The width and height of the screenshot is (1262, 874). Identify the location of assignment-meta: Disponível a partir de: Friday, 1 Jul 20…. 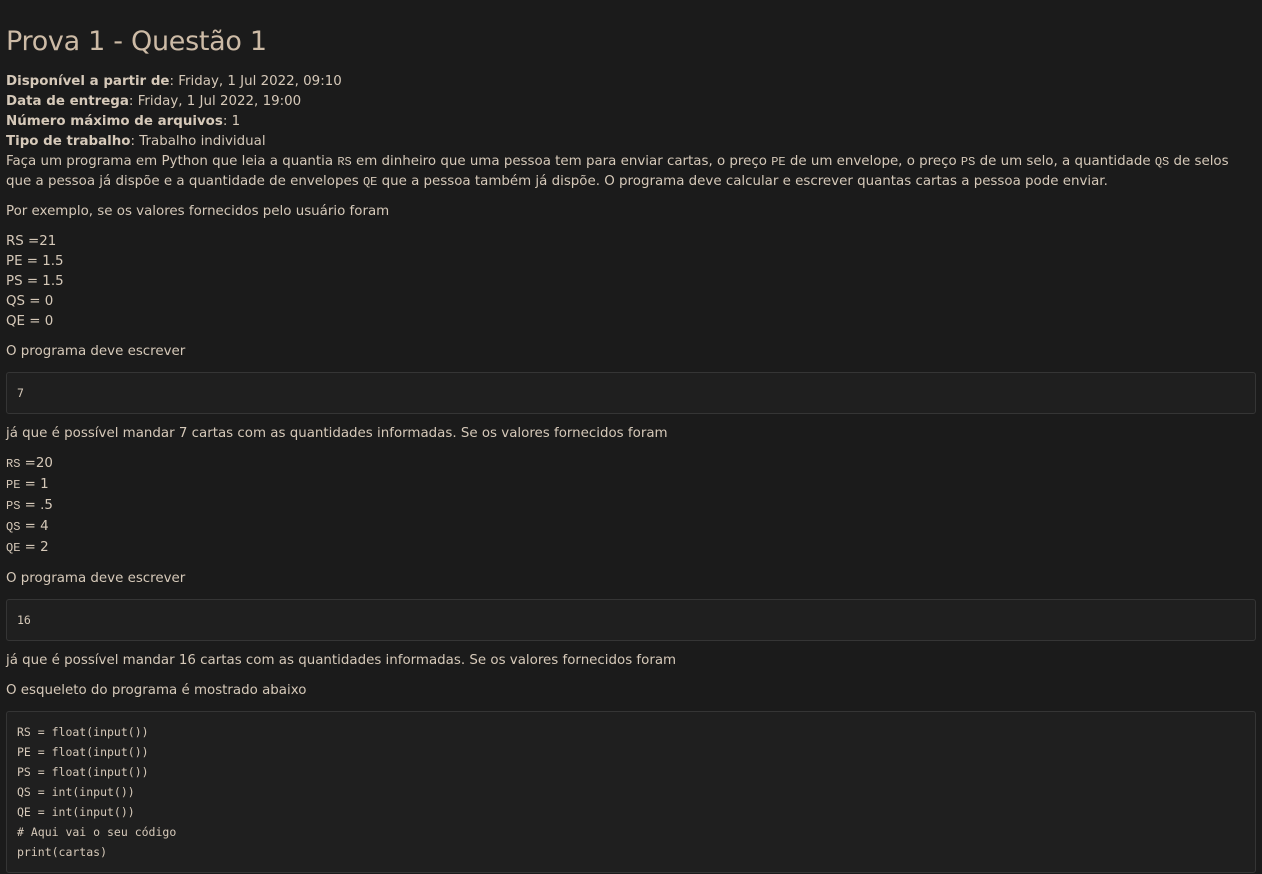
(631, 112).